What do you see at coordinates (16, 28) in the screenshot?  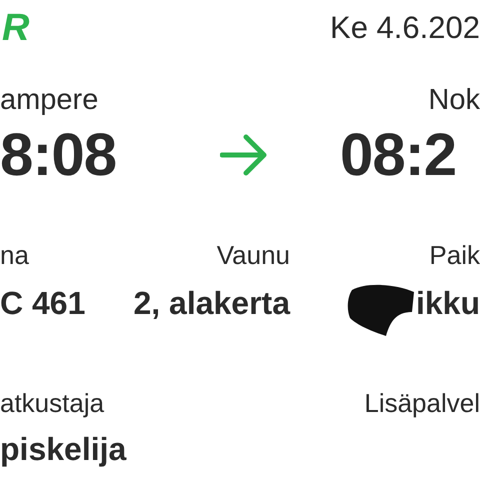 I see `brand-logo: R` at bounding box center [16, 28].